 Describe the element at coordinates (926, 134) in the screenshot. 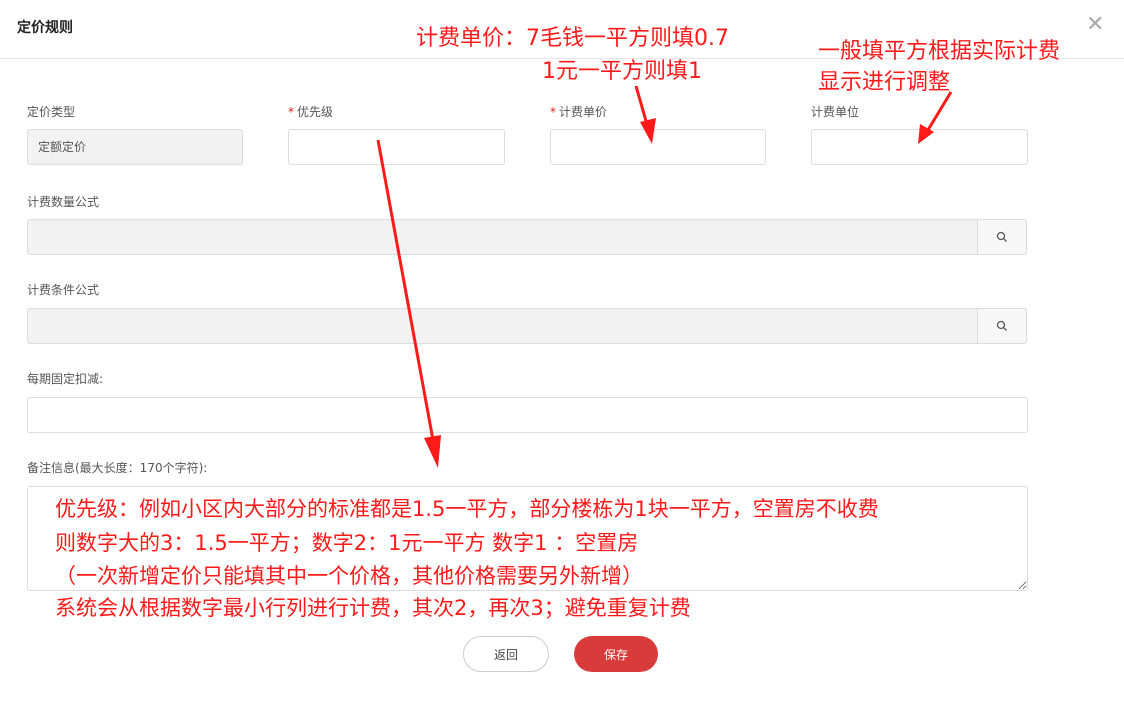

I see `arrow-unit-head` at that location.